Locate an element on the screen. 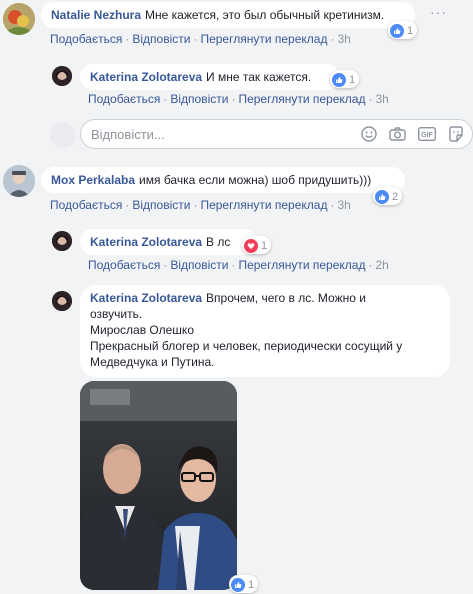  reaction-badge: 2 is located at coordinates (388, 196).